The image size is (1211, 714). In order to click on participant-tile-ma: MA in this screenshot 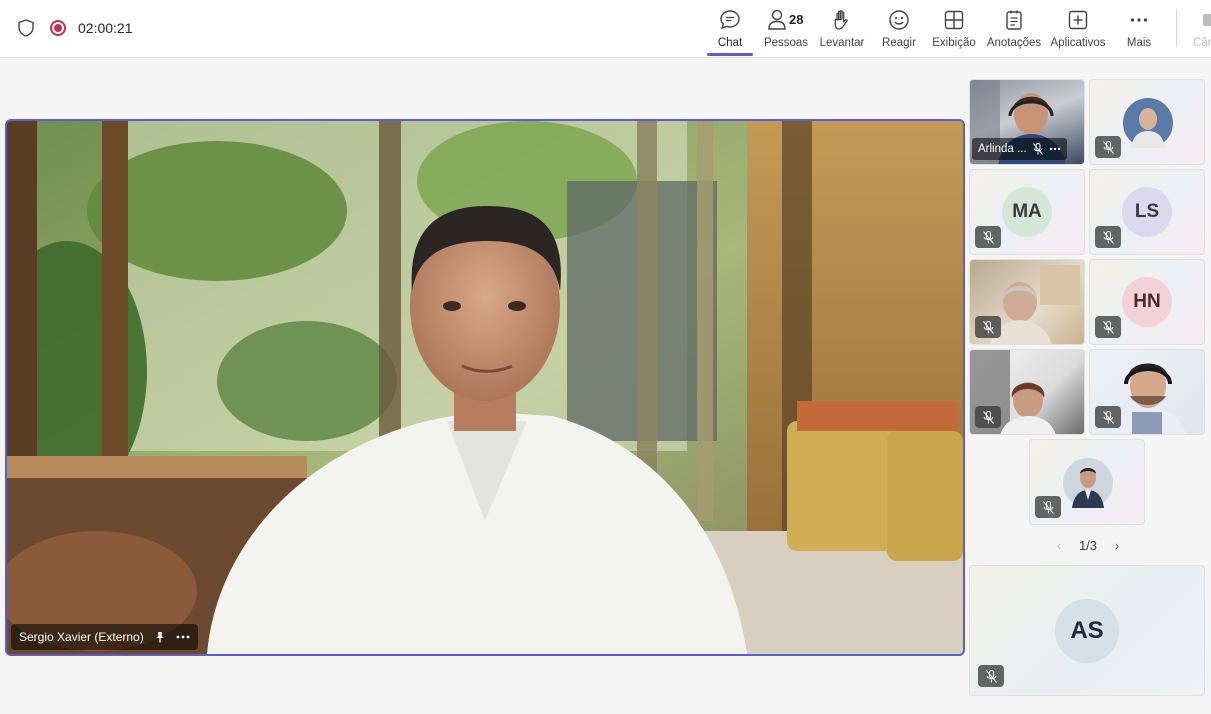, I will do `click(1027, 212)`.